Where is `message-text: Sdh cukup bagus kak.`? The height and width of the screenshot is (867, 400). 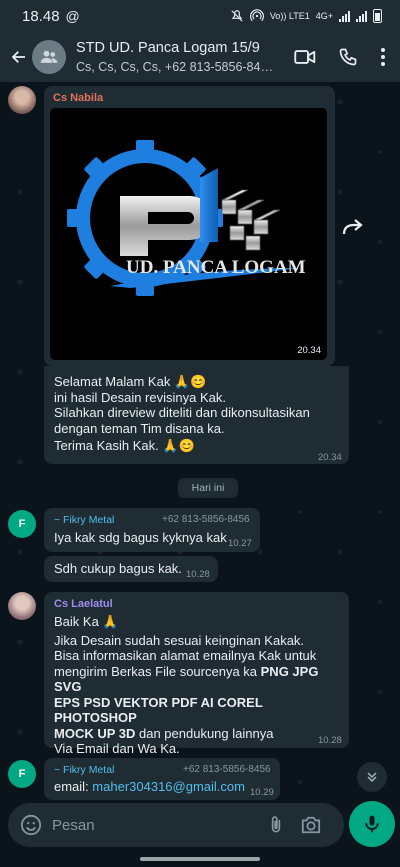 message-text: Sdh cukup bagus kak. is located at coordinates (118, 568).